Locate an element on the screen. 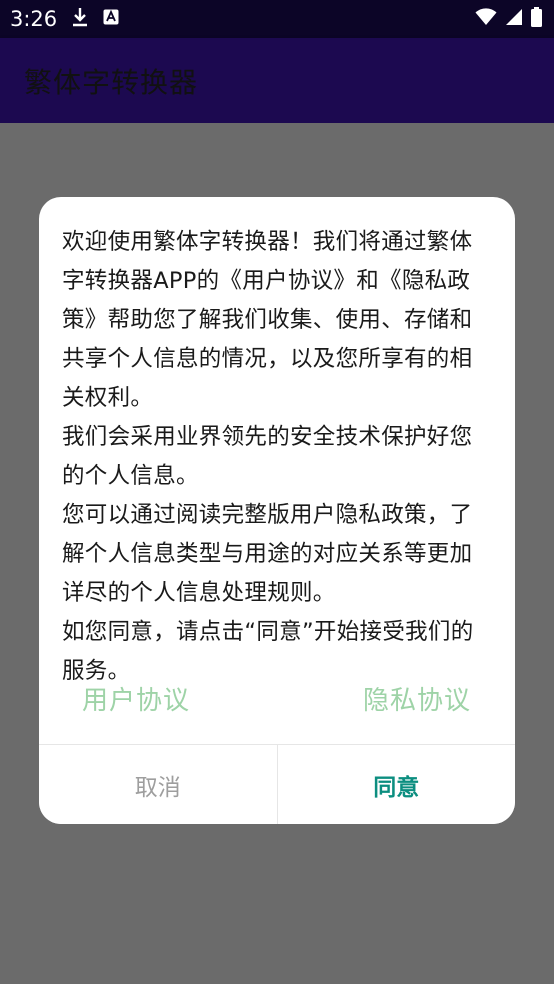 The width and height of the screenshot is (554, 984). agree-button: 同意 is located at coordinates (396, 784).